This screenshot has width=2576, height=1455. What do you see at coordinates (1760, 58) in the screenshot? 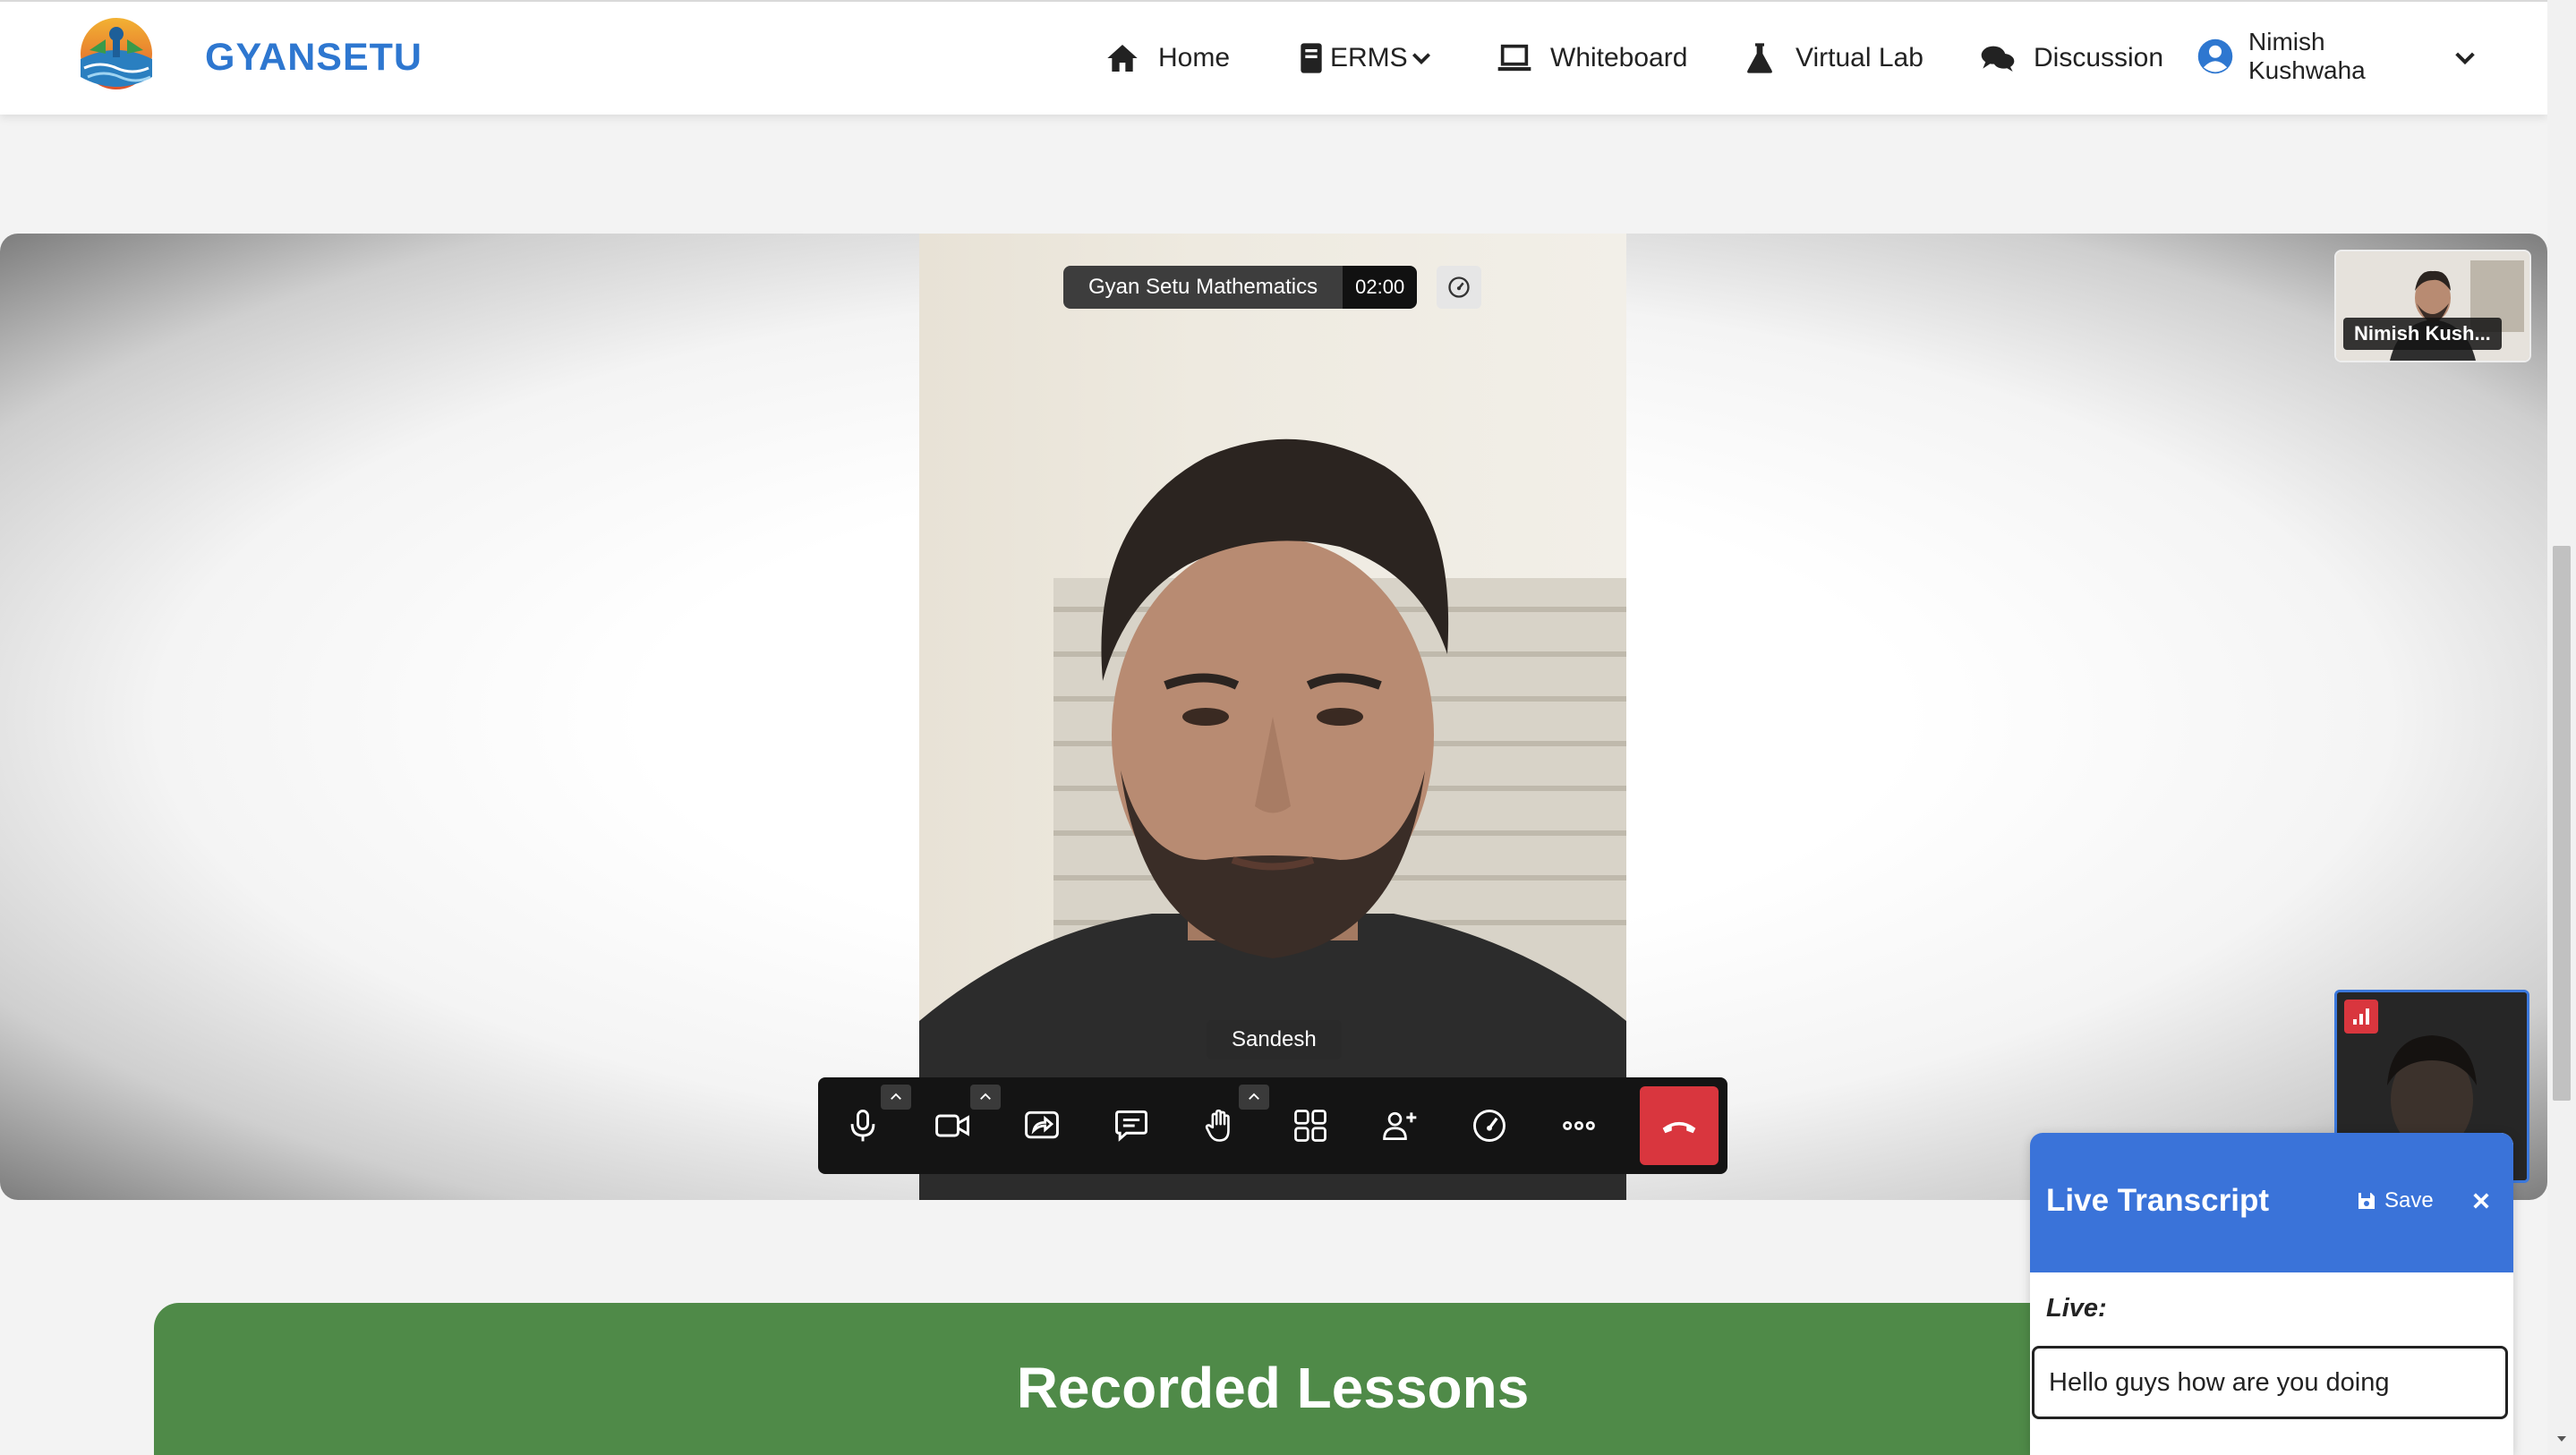
I see `flask-icon` at bounding box center [1760, 58].